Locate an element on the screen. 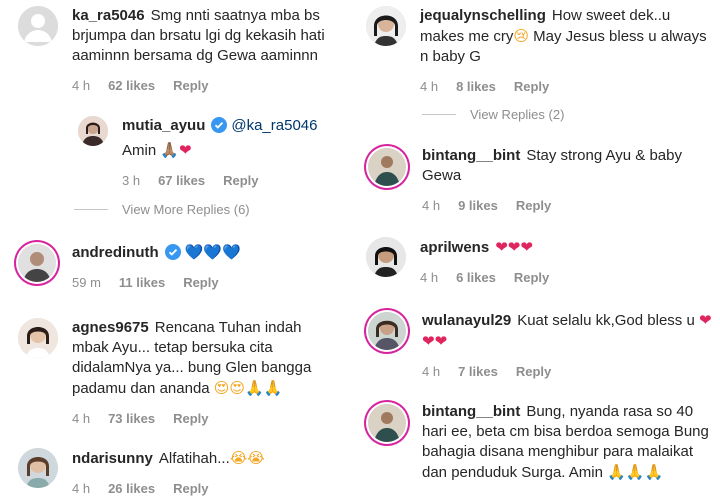 The width and height of the screenshot is (720, 500). likes-count: 8 likes is located at coordinates (476, 87).